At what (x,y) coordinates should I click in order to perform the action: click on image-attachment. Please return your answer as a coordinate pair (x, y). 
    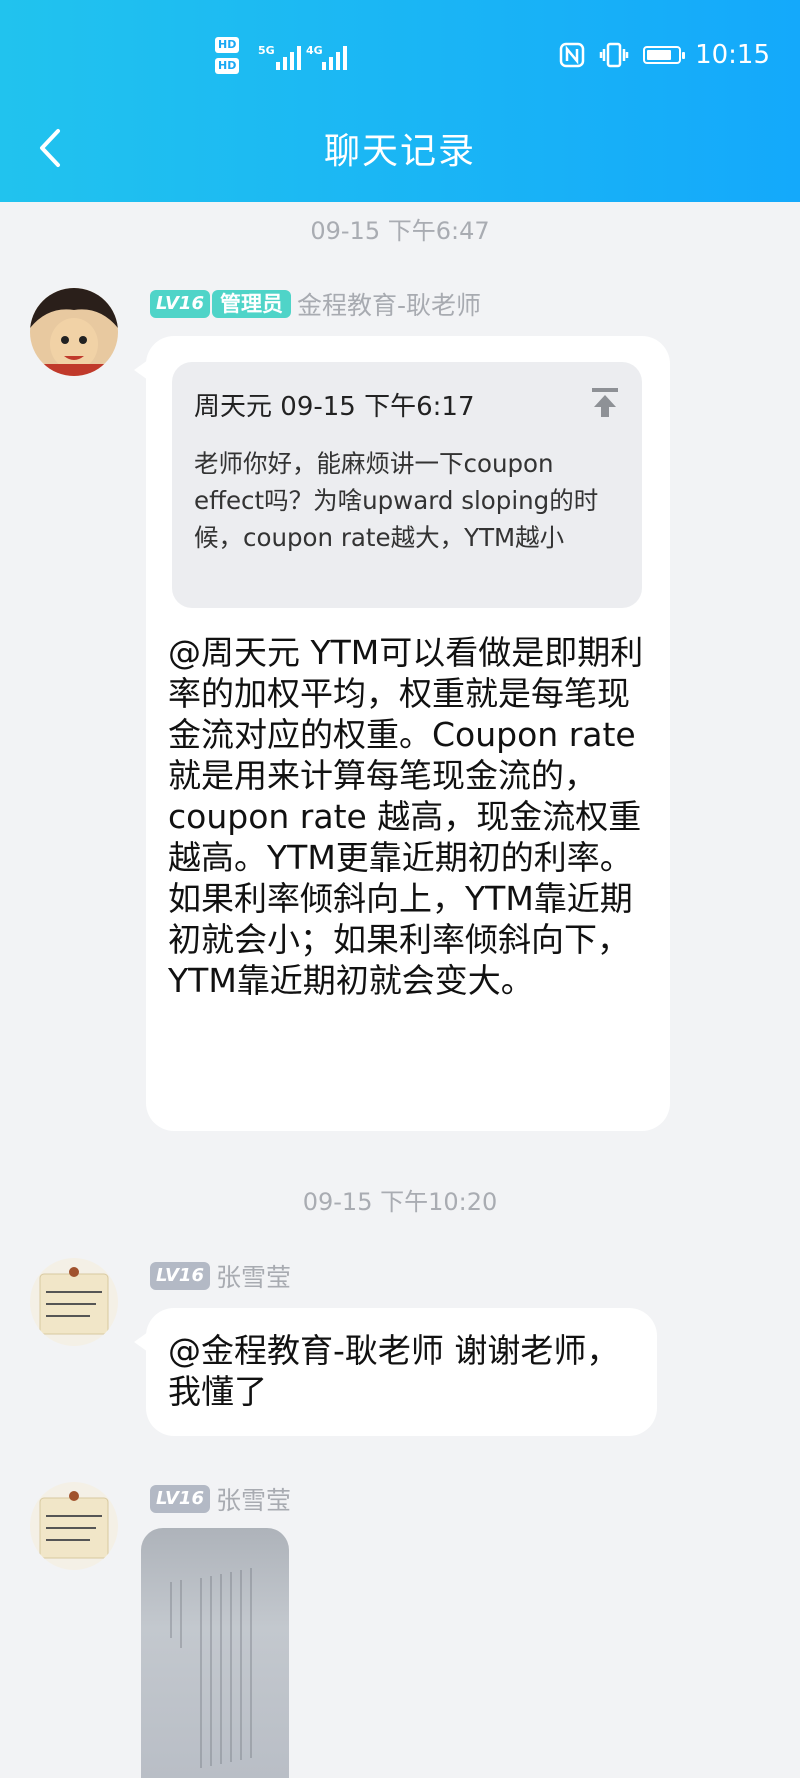
    Looking at the image, I should click on (215, 1653).